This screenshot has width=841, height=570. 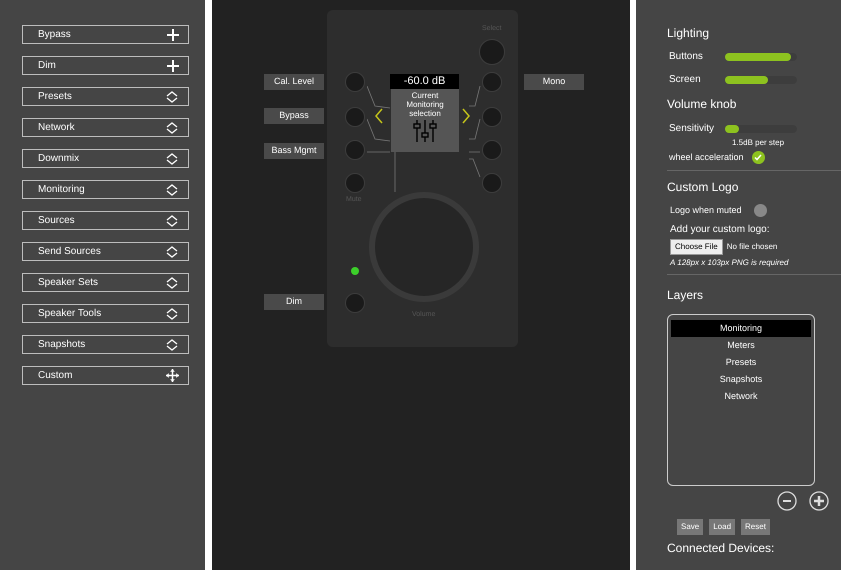 I want to click on section-title: Lighting, so click(x=688, y=33).